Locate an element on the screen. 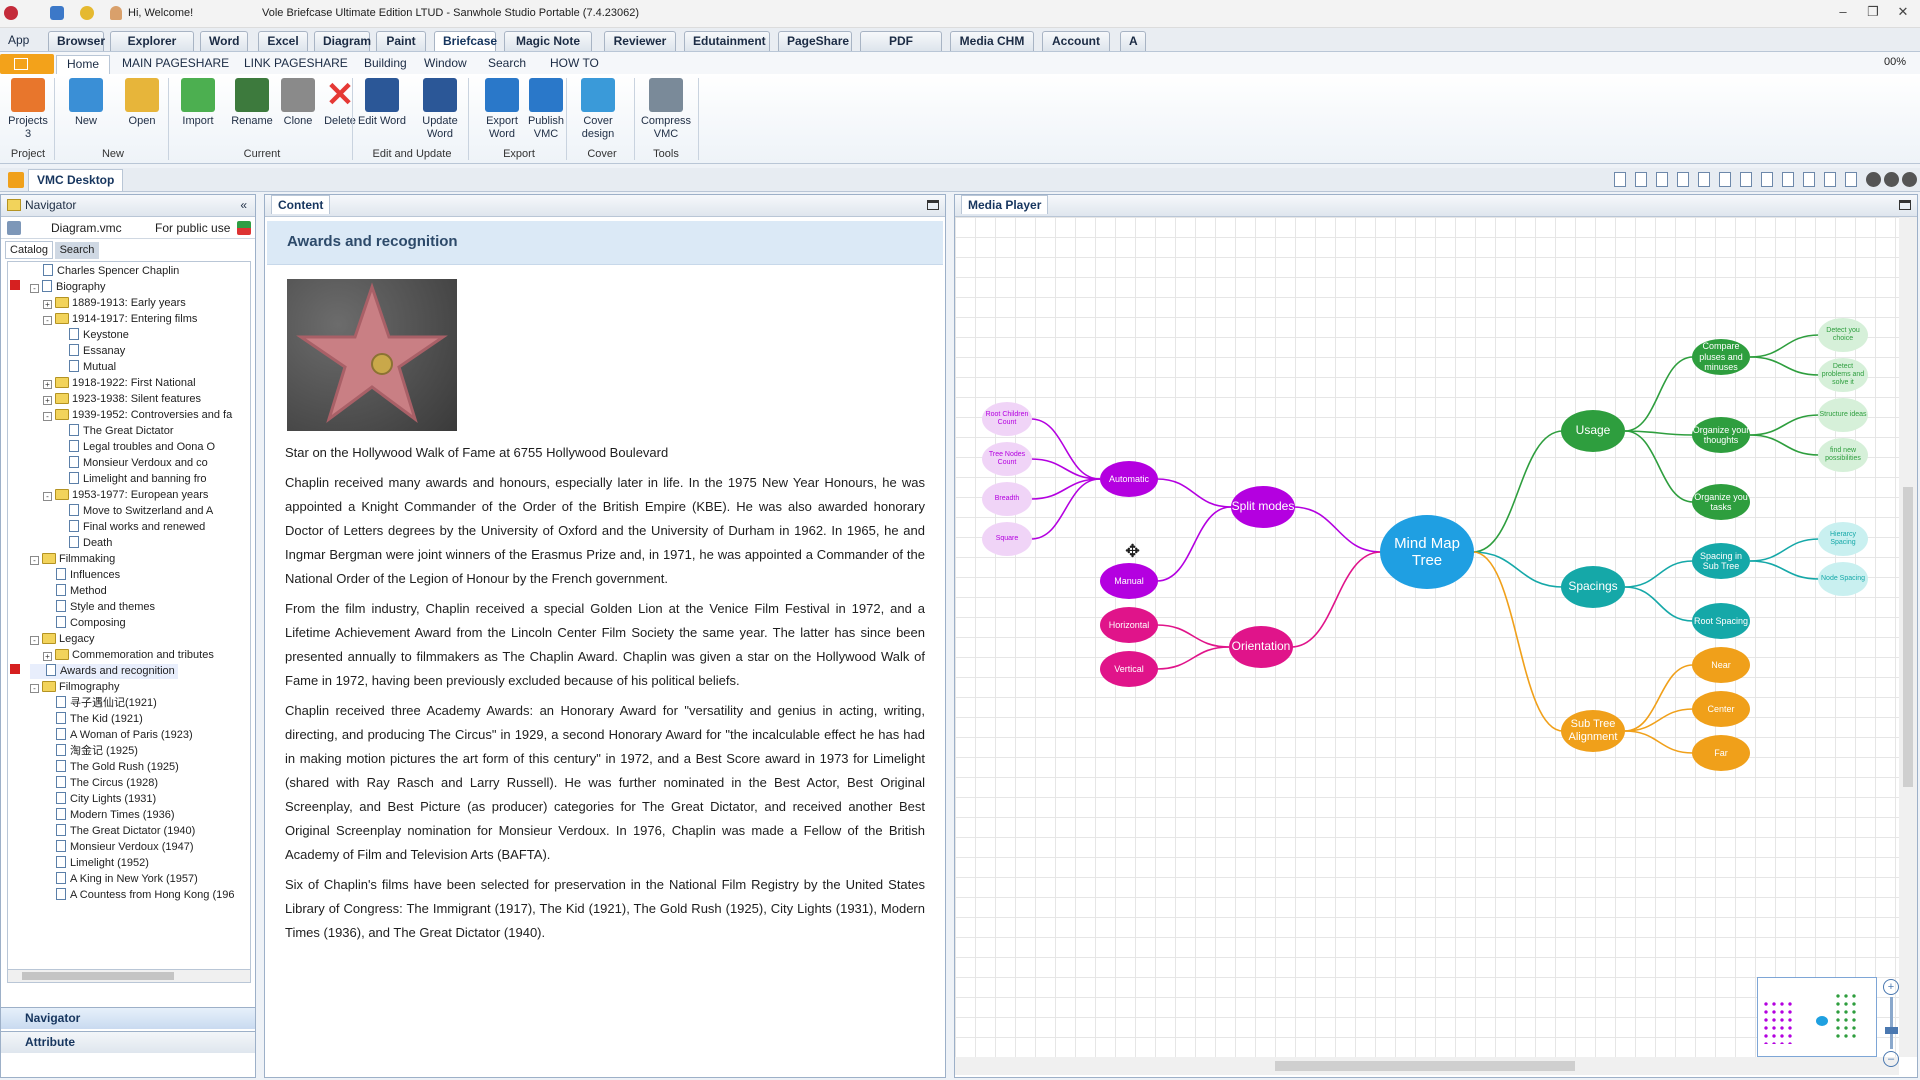 The height and width of the screenshot is (1080, 1920). tree-item: 淘金记 (1925) is located at coordinates (90, 751).